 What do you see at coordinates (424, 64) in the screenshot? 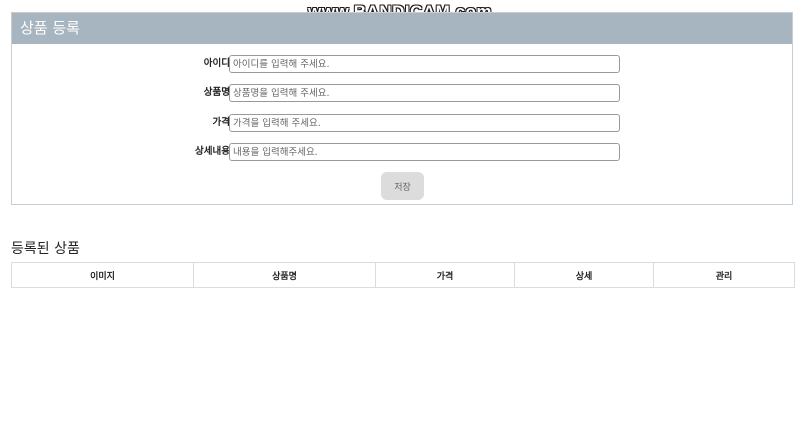
I see `id-input` at bounding box center [424, 64].